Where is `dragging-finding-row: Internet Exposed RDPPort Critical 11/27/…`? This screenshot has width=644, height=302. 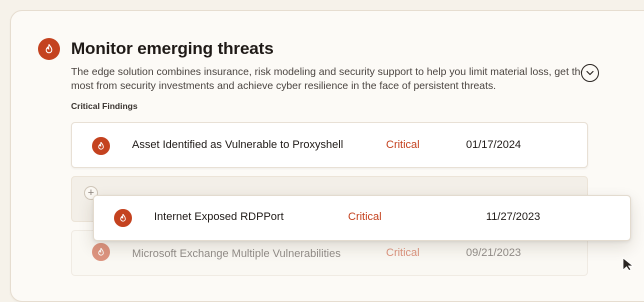
dragging-finding-row: Internet Exposed RDPPort Critical 11/27/… is located at coordinates (362, 218).